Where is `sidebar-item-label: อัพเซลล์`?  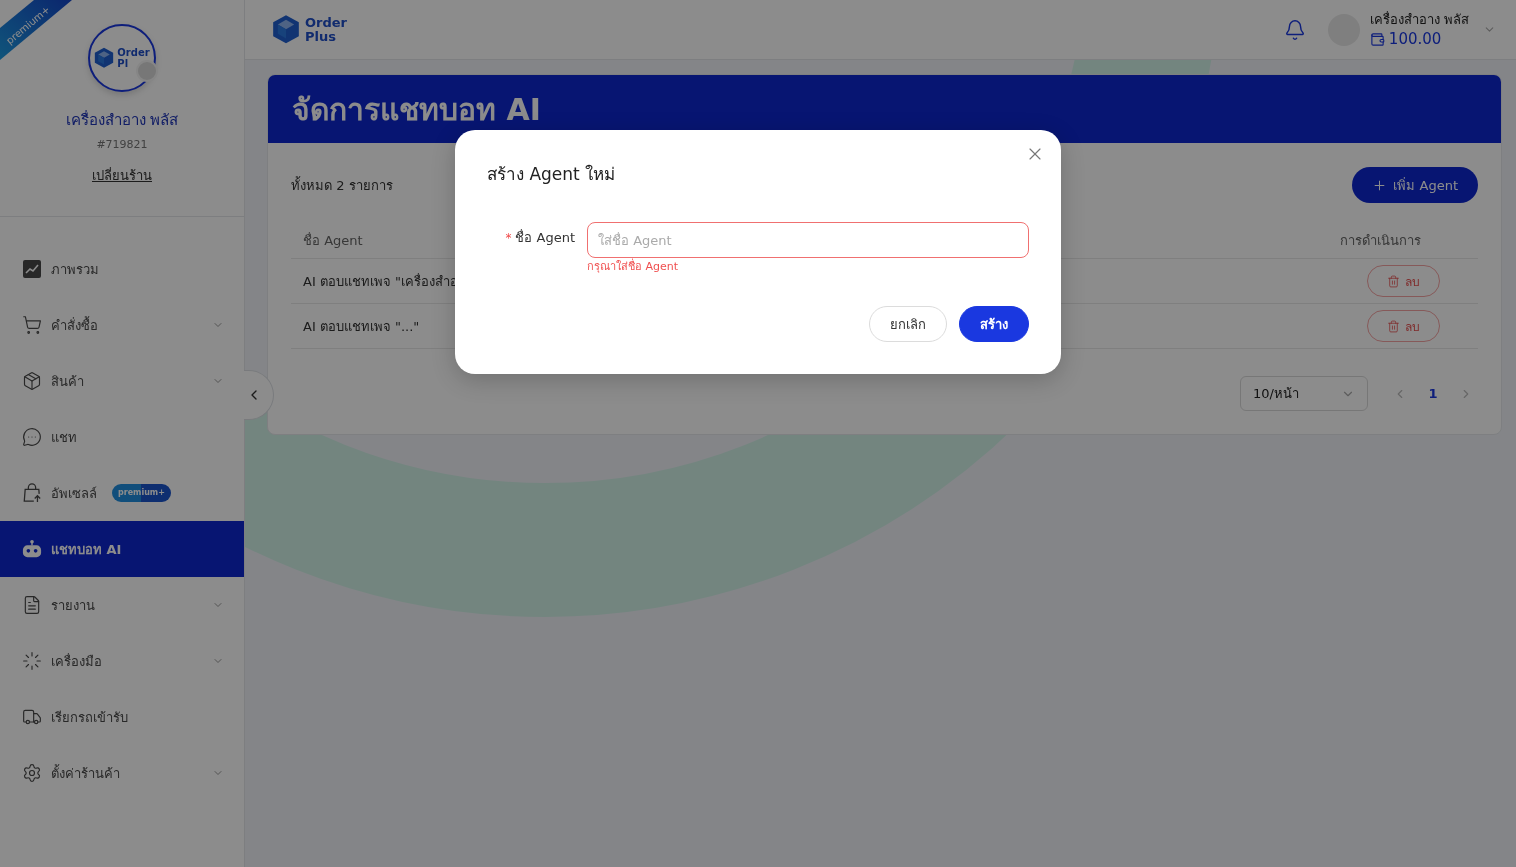
sidebar-item-label: อัพเซลล์ is located at coordinates (74, 493).